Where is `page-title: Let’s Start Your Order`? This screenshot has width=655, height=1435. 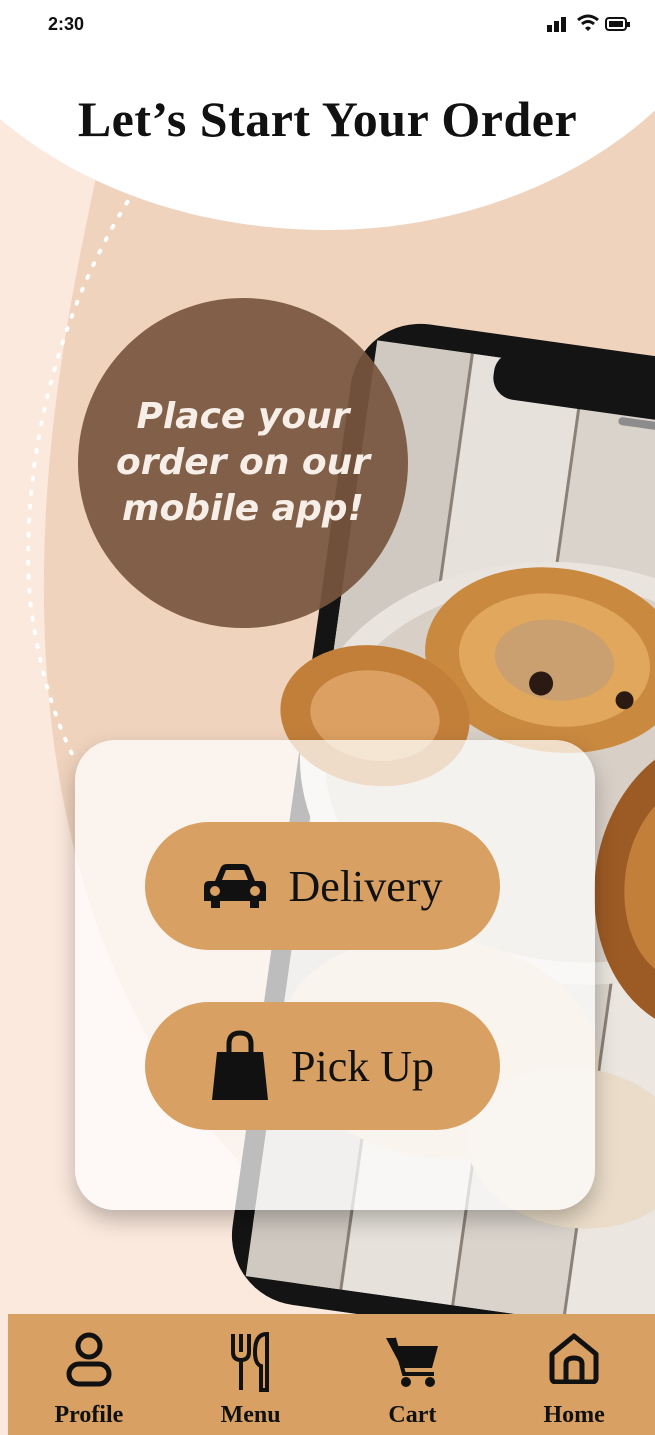 page-title: Let’s Start Your Order is located at coordinates (327, 119).